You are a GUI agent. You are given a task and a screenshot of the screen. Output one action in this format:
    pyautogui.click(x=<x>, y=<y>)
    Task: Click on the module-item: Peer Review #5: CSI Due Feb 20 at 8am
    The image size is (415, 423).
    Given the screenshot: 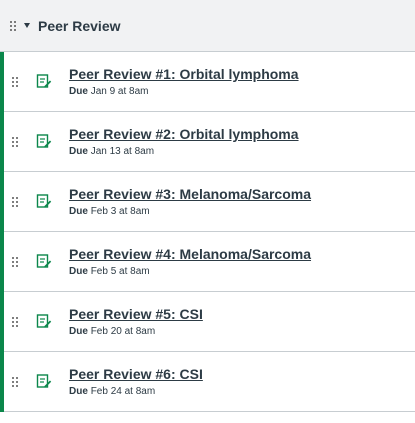 What is the action you would take?
    pyautogui.click(x=209, y=322)
    